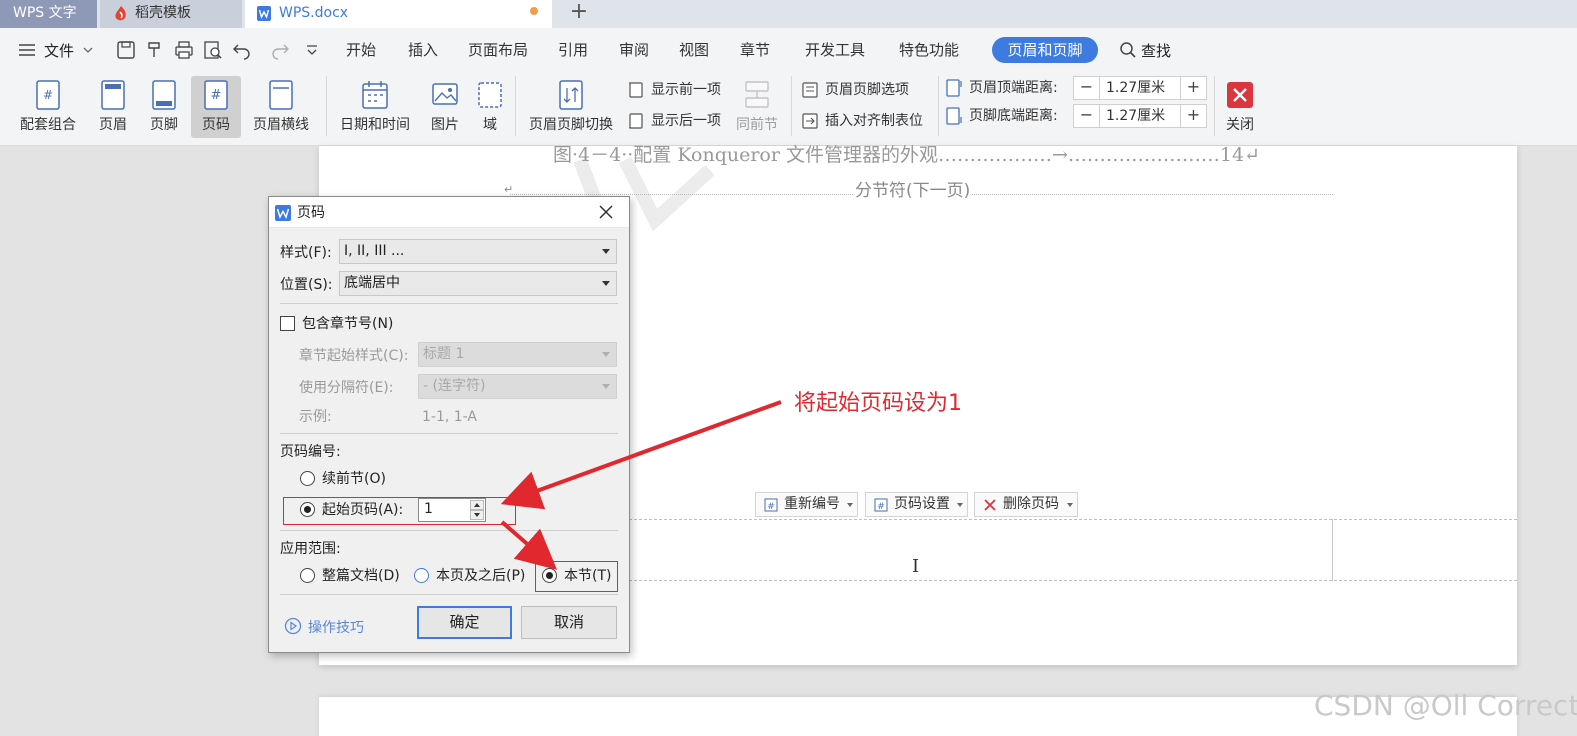 This screenshot has width=1577, height=736. Describe the element at coordinates (694, 50) in the screenshot. I see `menu-view: 视图` at that location.